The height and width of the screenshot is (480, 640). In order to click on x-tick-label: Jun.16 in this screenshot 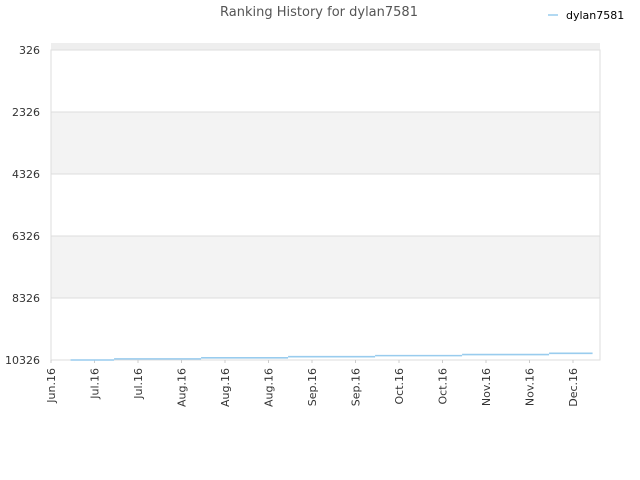, I will do `click(51, 386)`.